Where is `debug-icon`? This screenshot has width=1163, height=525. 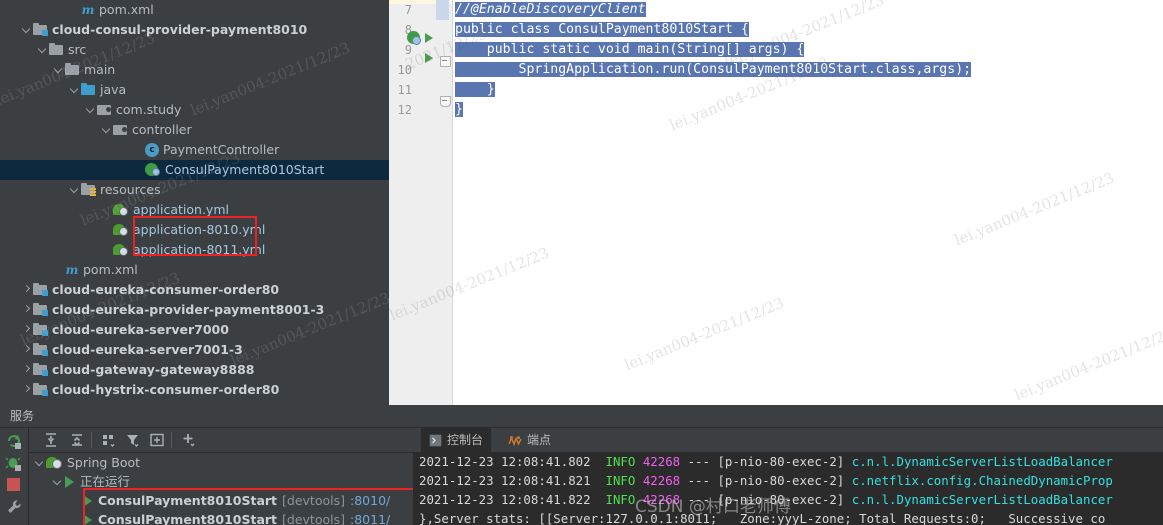
debug-icon is located at coordinates (14, 463).